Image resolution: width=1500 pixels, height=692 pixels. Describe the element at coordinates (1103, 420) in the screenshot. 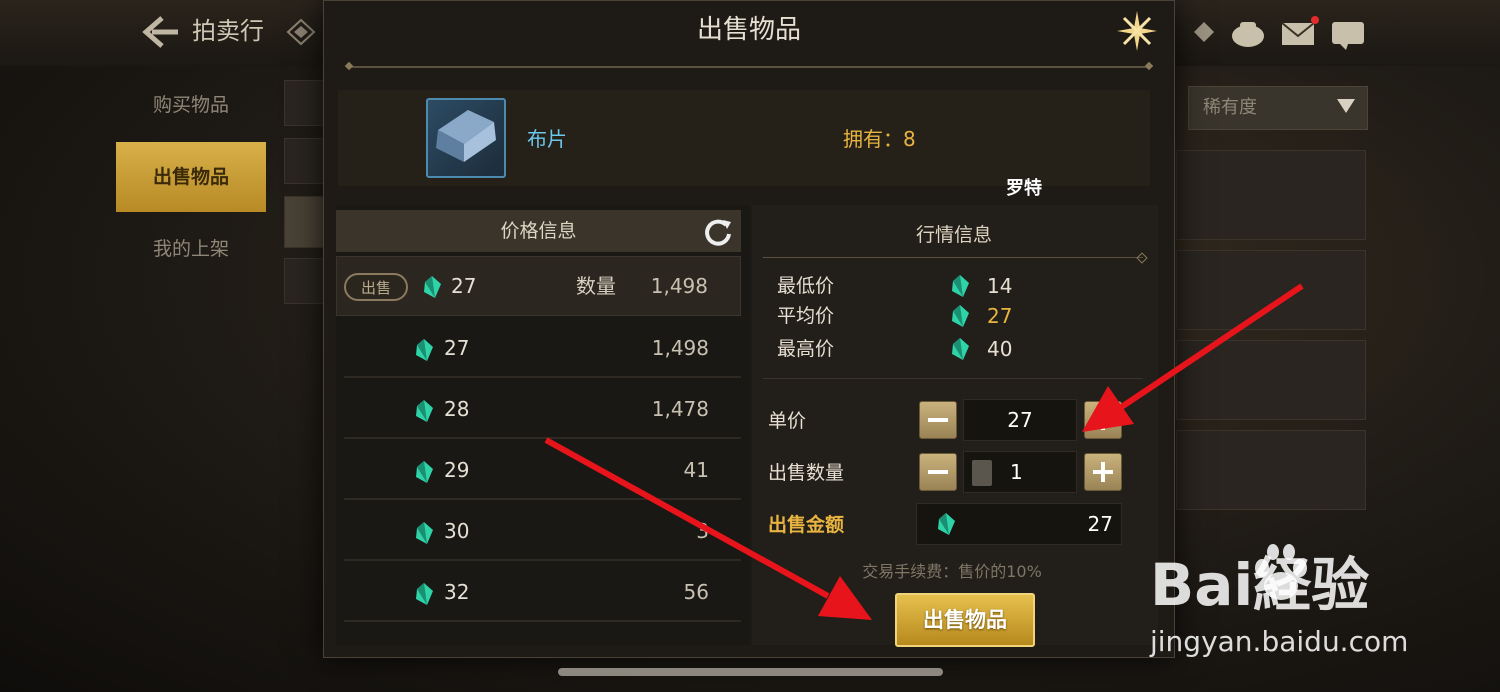

I see `unit-price-increase-button` at that location.